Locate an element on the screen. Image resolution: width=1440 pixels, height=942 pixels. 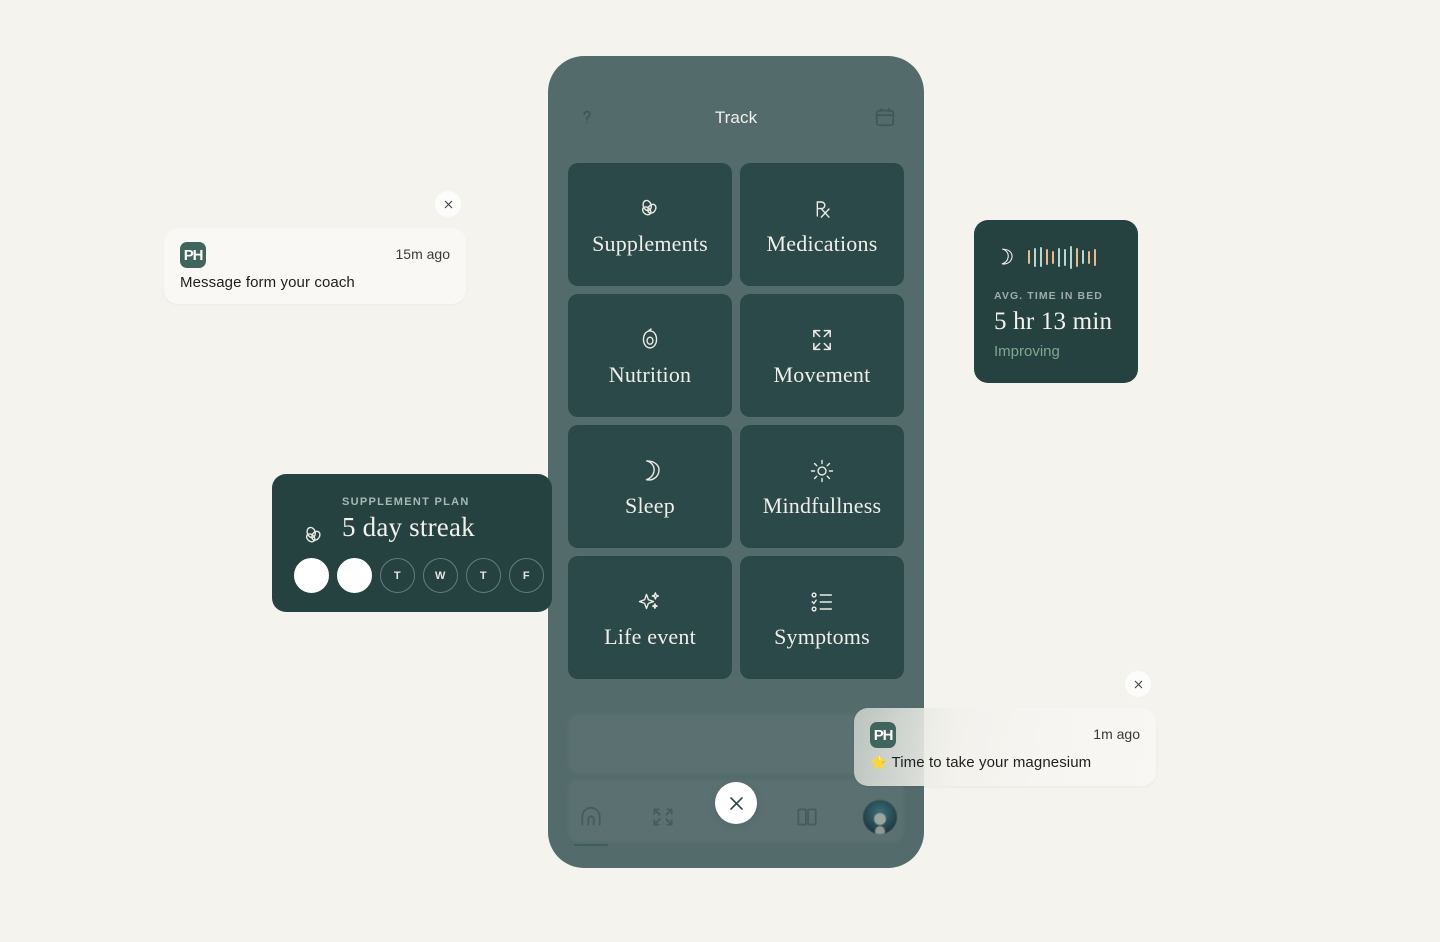
notification-timestamp: 1m ago is located at coordinates (1116, 734).